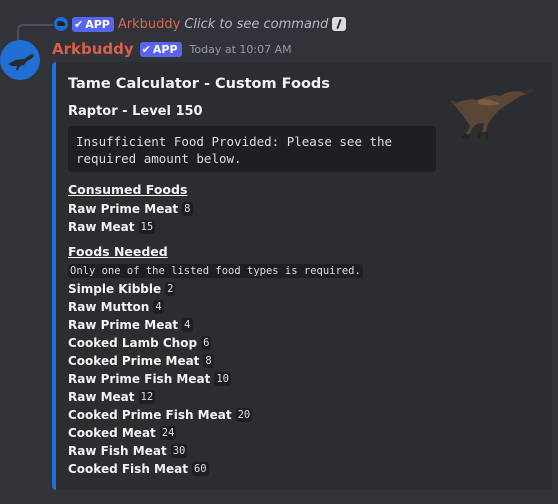 The image size is (558, 504). I want to click on needed-food-row: Raw Meat 12, so click(112, 397).